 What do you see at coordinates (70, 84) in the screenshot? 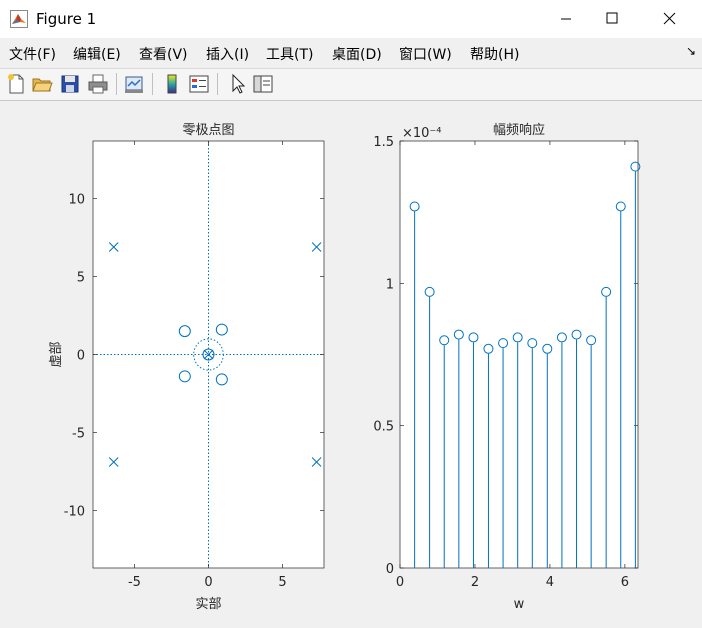
I see `save-icon` at bounding box center [70, 84].